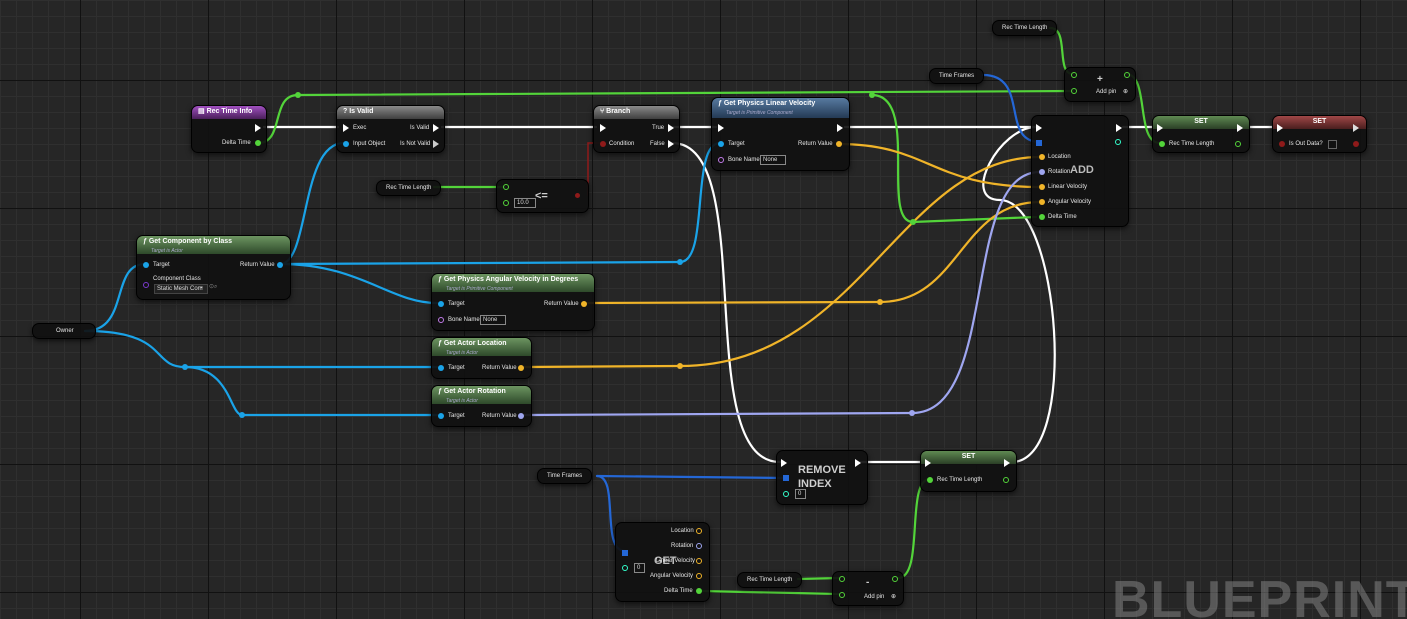  What do you see at coordinates (1118, 142) in the screenshot?
I see `index-out-pin` at bounding box center [1118, 142].